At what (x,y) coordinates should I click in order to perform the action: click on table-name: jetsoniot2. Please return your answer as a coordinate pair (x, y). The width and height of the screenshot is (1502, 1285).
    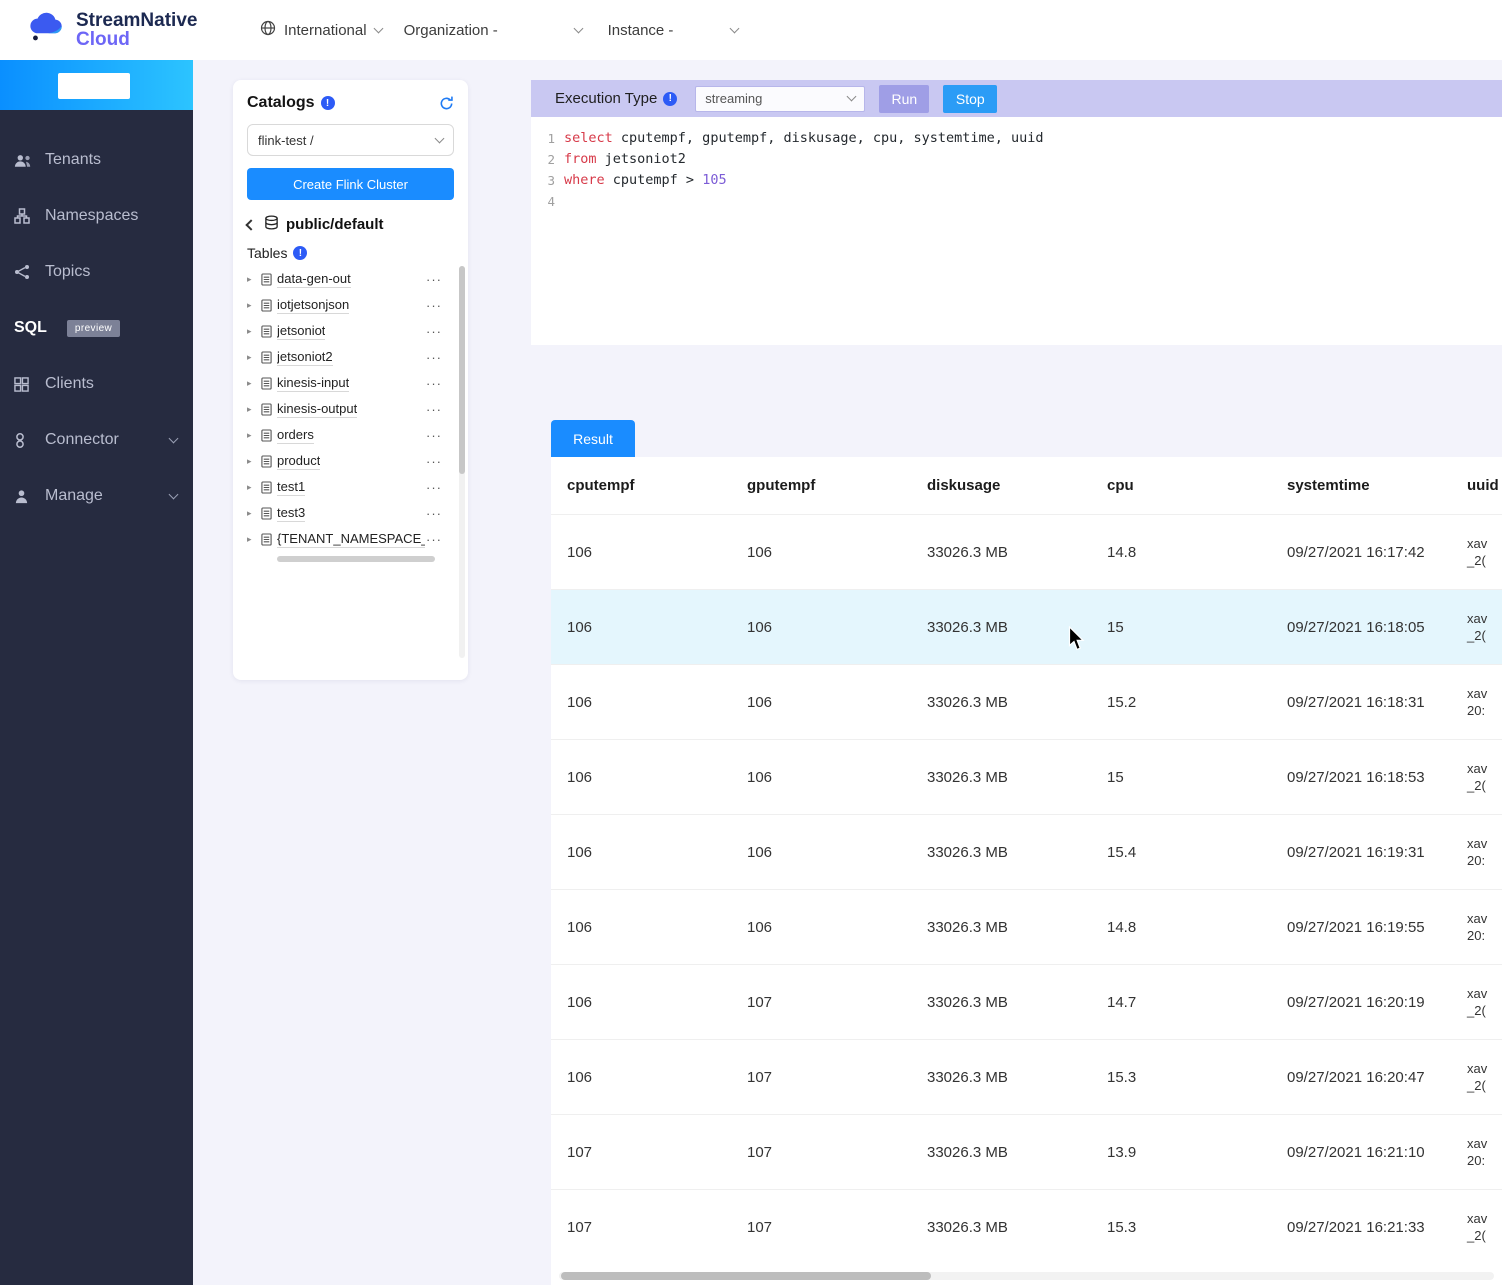
    Looking at the image, I should click on (305, 357).